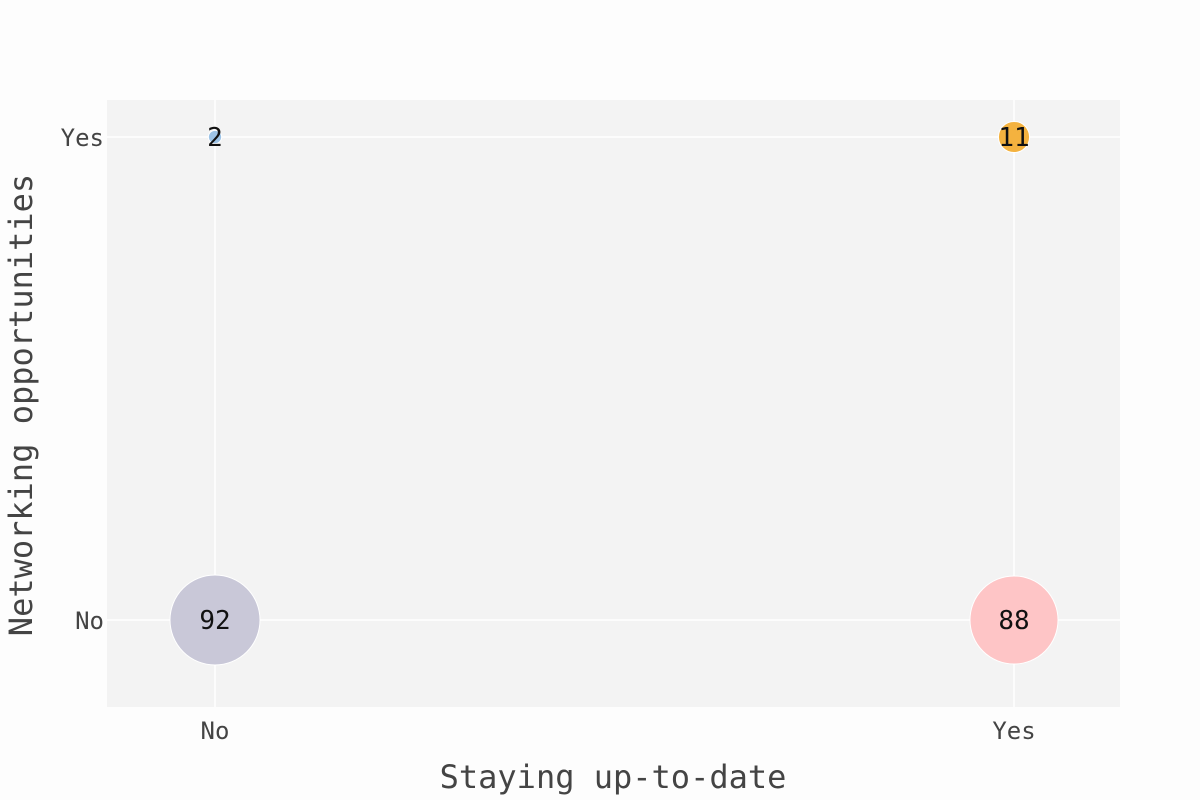 This screenshot has height=800, width=1200. Describe the element at coordinates (82, 379) in the screenshot. I see `y-axis-ticks: No Yes` at that location.